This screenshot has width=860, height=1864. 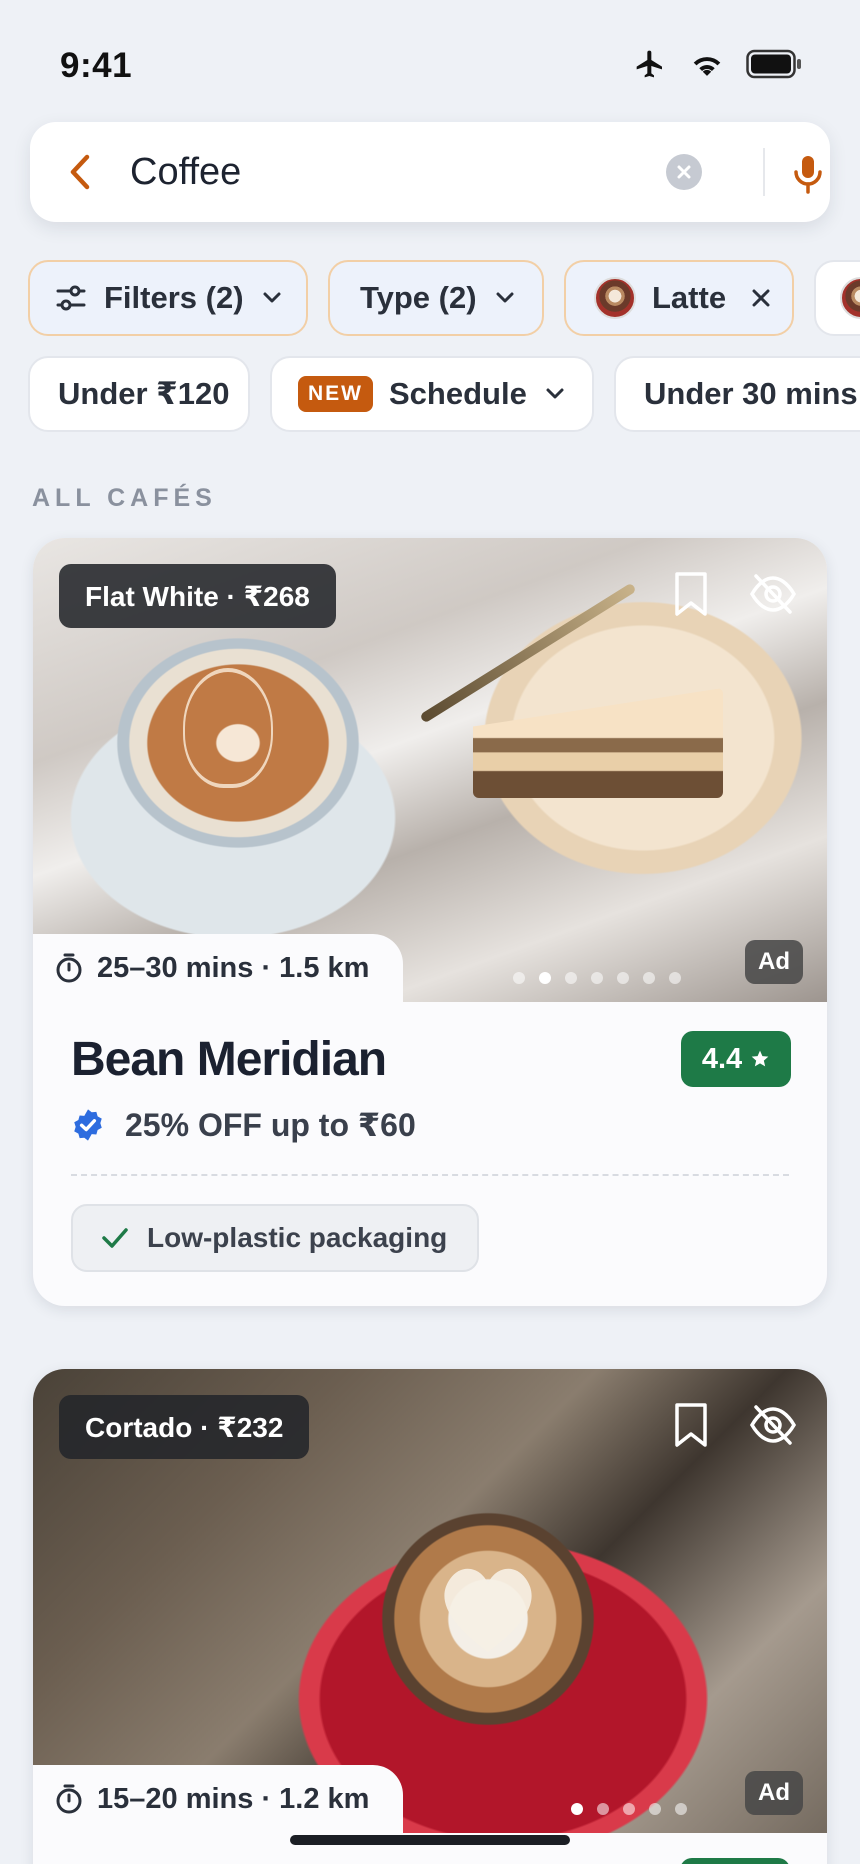 What do you see at coordinates (458, 393) in the screenshot?
I see `schedule-label: Schedule` at bounding box center [458, 393].